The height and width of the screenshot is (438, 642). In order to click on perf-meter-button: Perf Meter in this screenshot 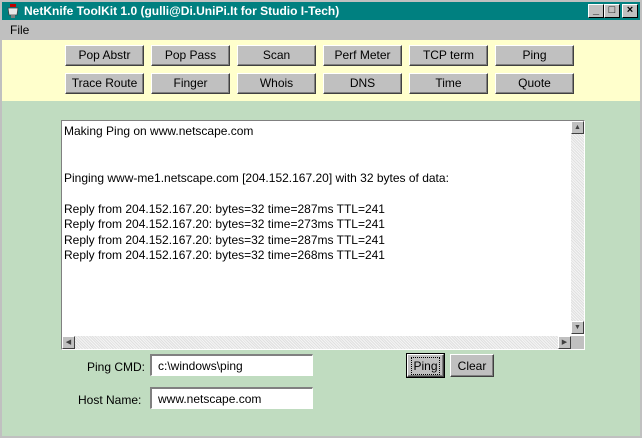, I will do `click(362, 55)`.